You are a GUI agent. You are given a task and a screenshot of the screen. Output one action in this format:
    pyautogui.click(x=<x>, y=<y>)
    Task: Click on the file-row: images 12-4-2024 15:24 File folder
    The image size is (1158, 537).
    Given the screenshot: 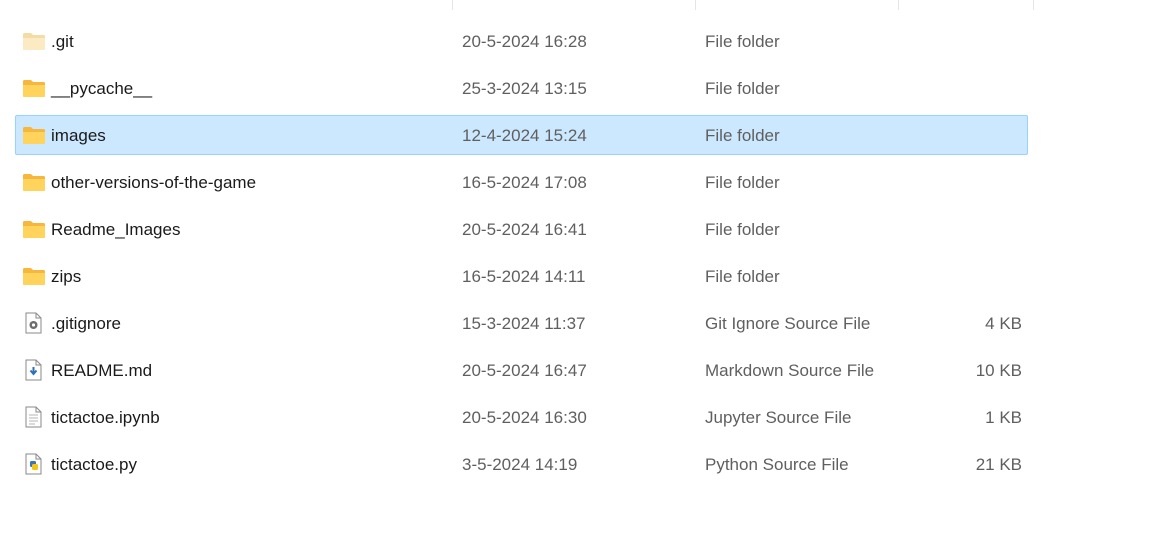 What is the action you would take?
    pyautogui.click(x=521, y=135)
    